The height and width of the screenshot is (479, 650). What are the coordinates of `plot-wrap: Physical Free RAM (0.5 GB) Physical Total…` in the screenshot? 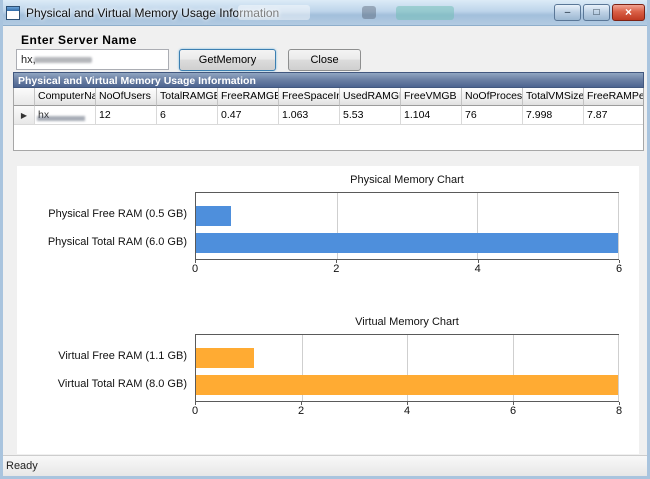 It's located at (333, 226).